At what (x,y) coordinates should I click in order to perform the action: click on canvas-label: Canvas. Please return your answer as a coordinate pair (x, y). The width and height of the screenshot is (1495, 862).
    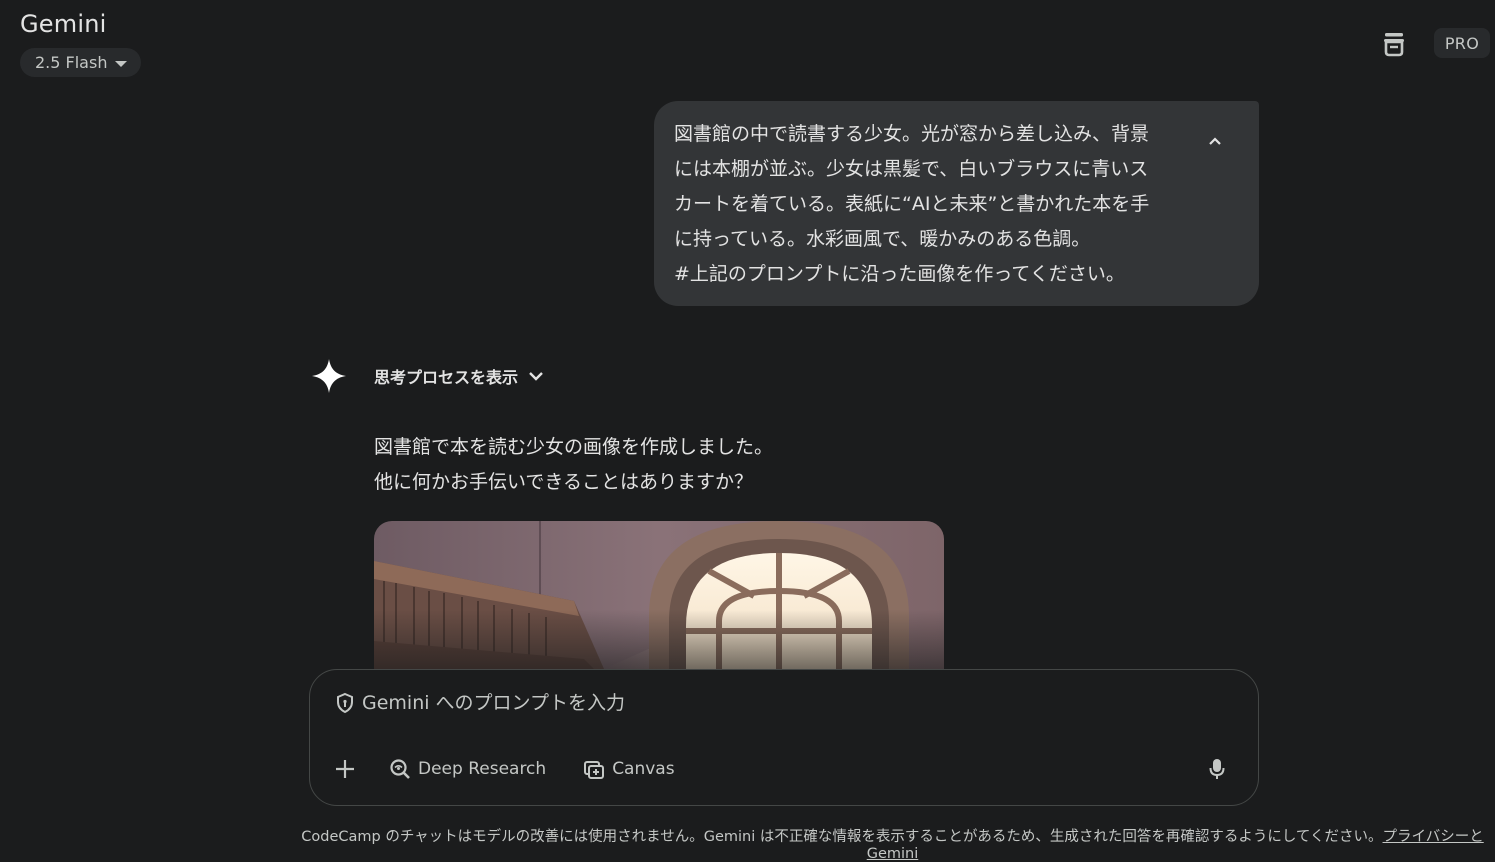
    Looking at the image, I should click on (643, 769).